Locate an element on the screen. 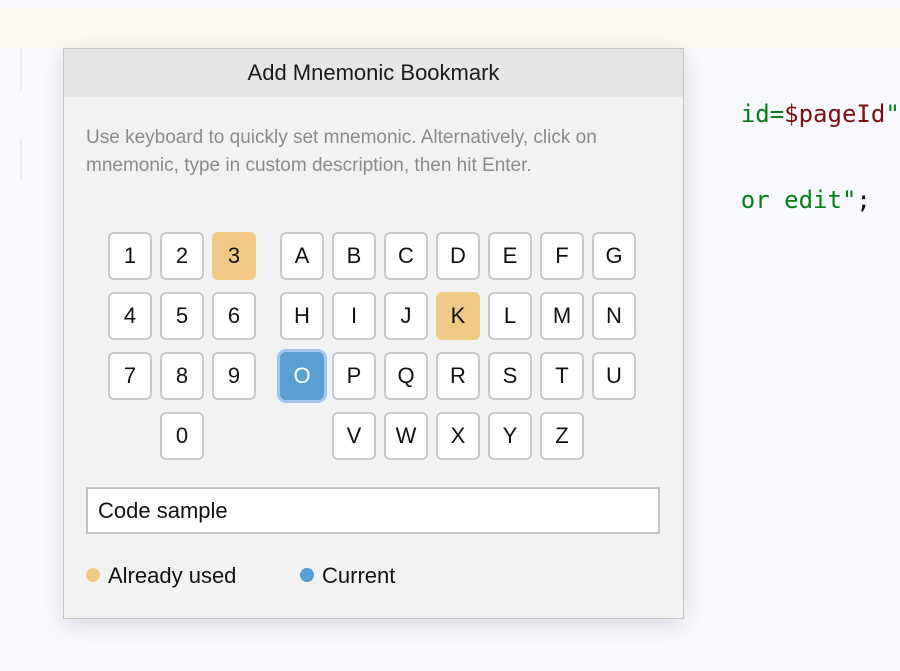  letter-key-n: N is located at coordinates (614, 316).